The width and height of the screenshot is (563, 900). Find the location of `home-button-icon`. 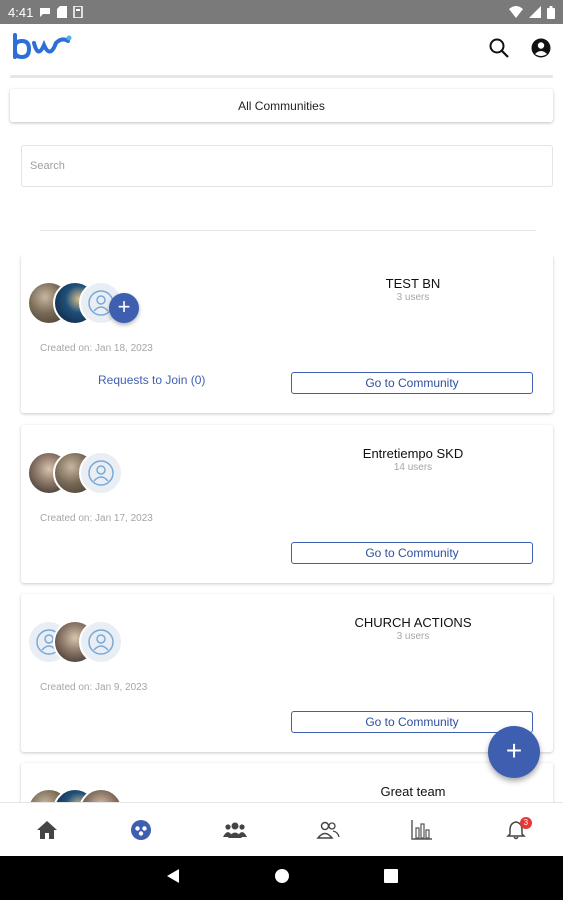

home-button-icon is located at coordinates (281, 878).